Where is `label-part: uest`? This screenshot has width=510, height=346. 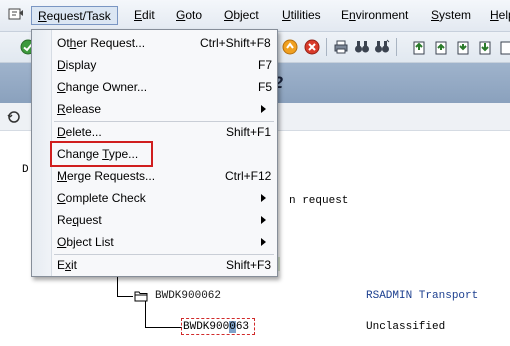
label-part: uest is located at coordinates (90, 220).